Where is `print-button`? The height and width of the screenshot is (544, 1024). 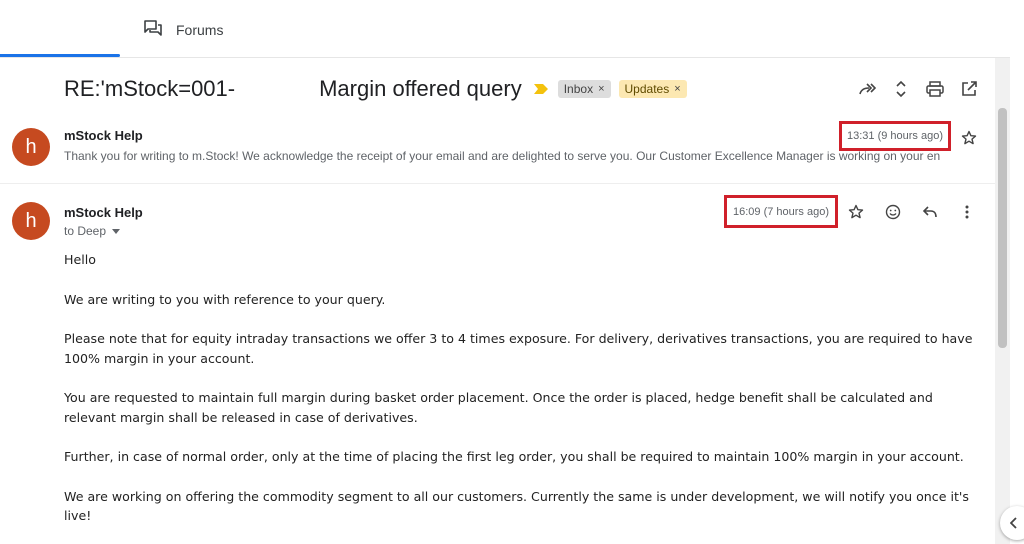 print-button is located at coordinates (935, 89).